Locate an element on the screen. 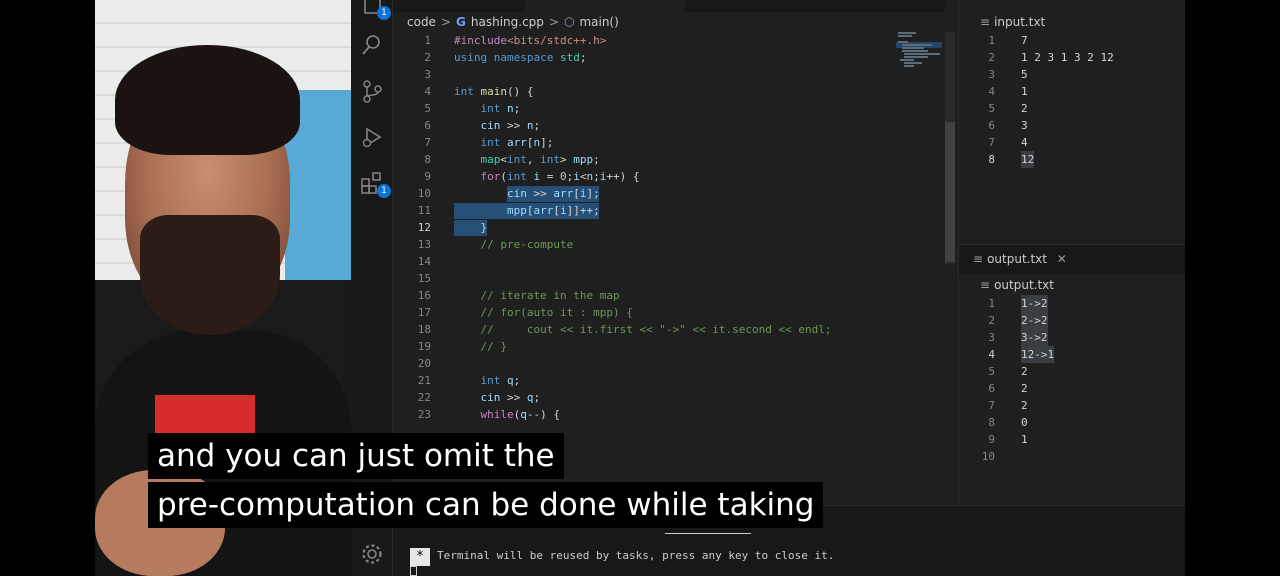 This screenshot has width=1280, height=576. code-line: 4 int main() { is located at coordinates (669, 91).